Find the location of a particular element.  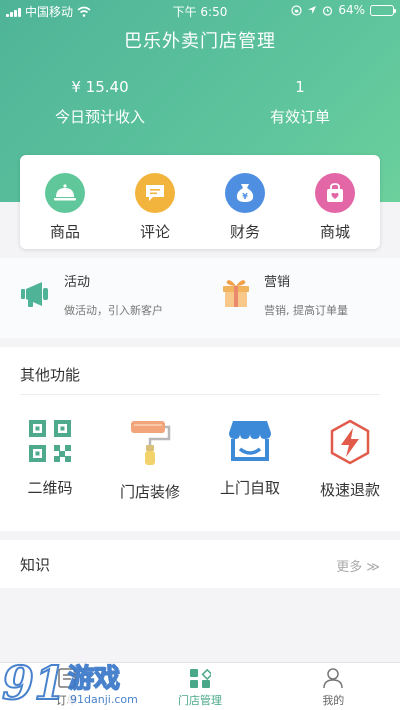

orders-label: 有效订单 is located at coordinates (299, 117).